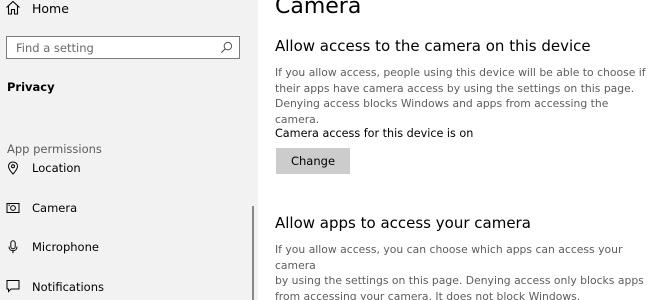 This screenshot has height=300, width=660. I want to click on sidebar-item-label: Notifications, so click(68, 287).